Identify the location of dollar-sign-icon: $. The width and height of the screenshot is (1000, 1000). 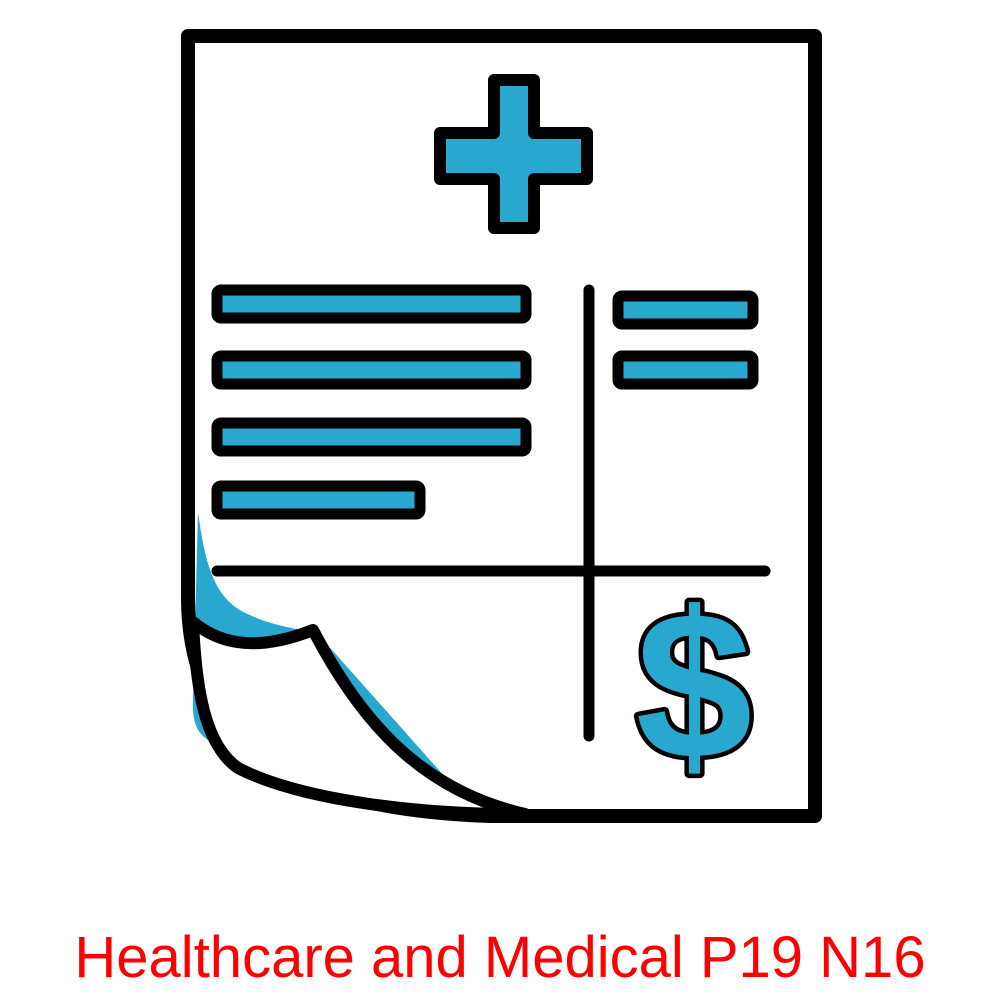
(694, 685).